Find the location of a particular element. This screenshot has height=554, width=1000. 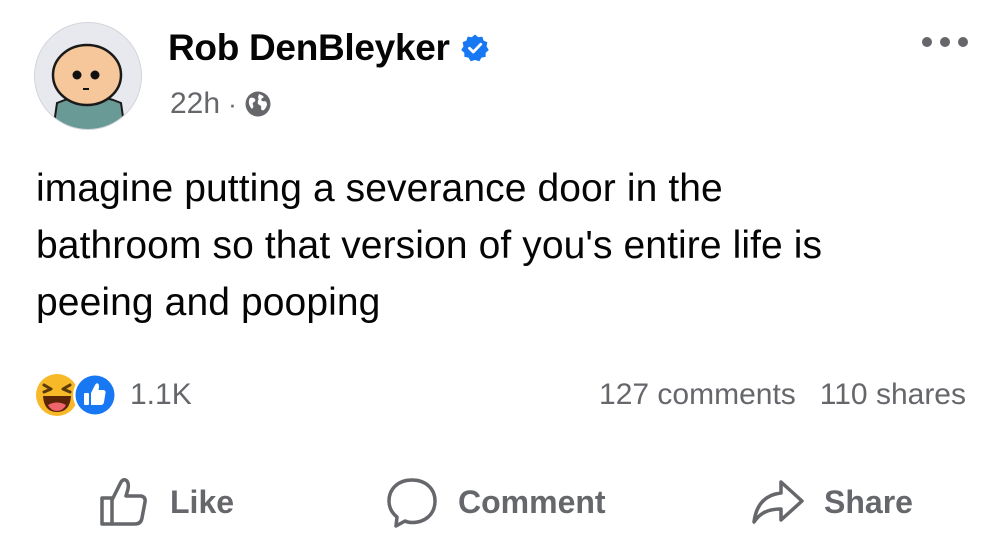

reaction-icons is located at coordinates (80, 395).